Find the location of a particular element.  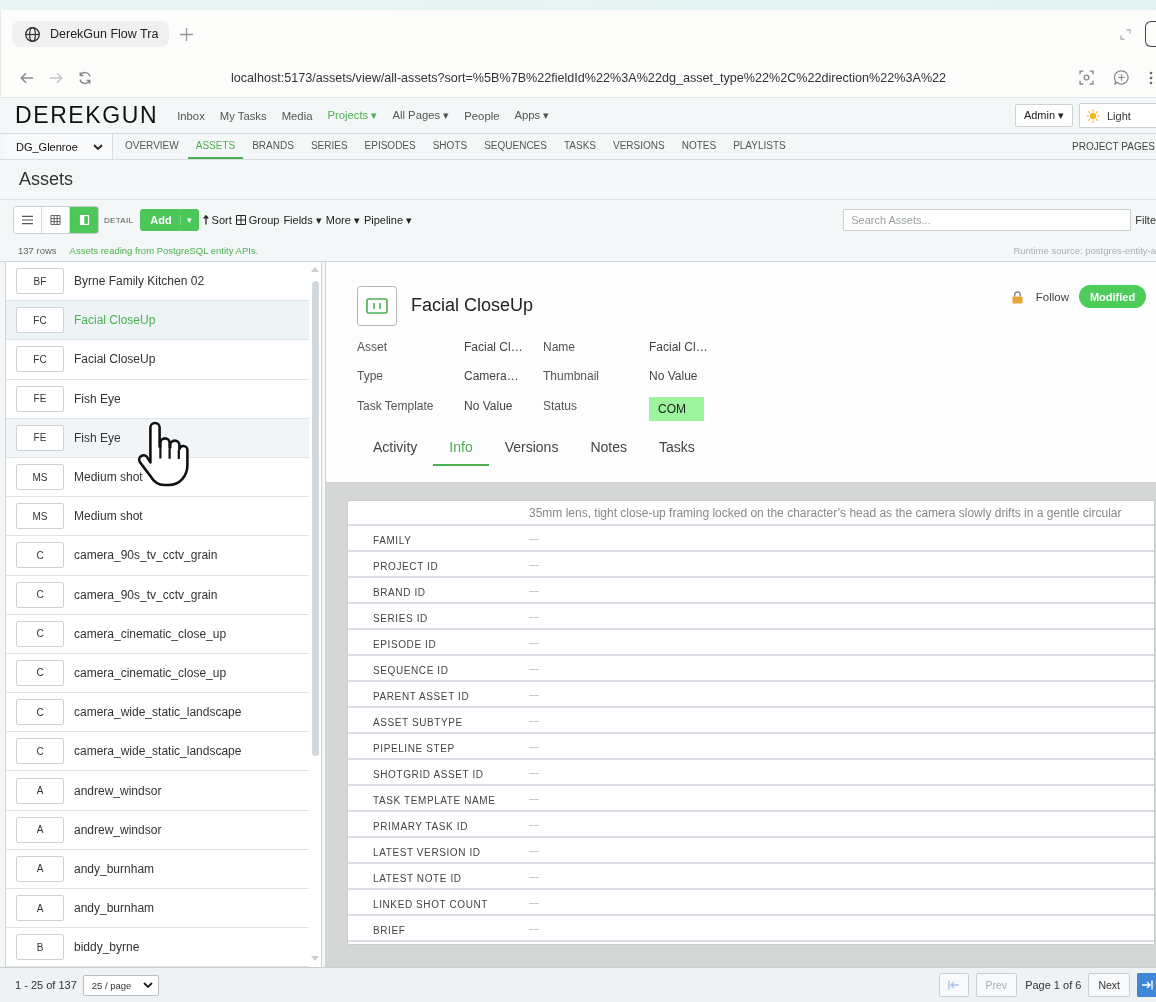

project-tab: VERSIONS is located at coordinates (639, 146).